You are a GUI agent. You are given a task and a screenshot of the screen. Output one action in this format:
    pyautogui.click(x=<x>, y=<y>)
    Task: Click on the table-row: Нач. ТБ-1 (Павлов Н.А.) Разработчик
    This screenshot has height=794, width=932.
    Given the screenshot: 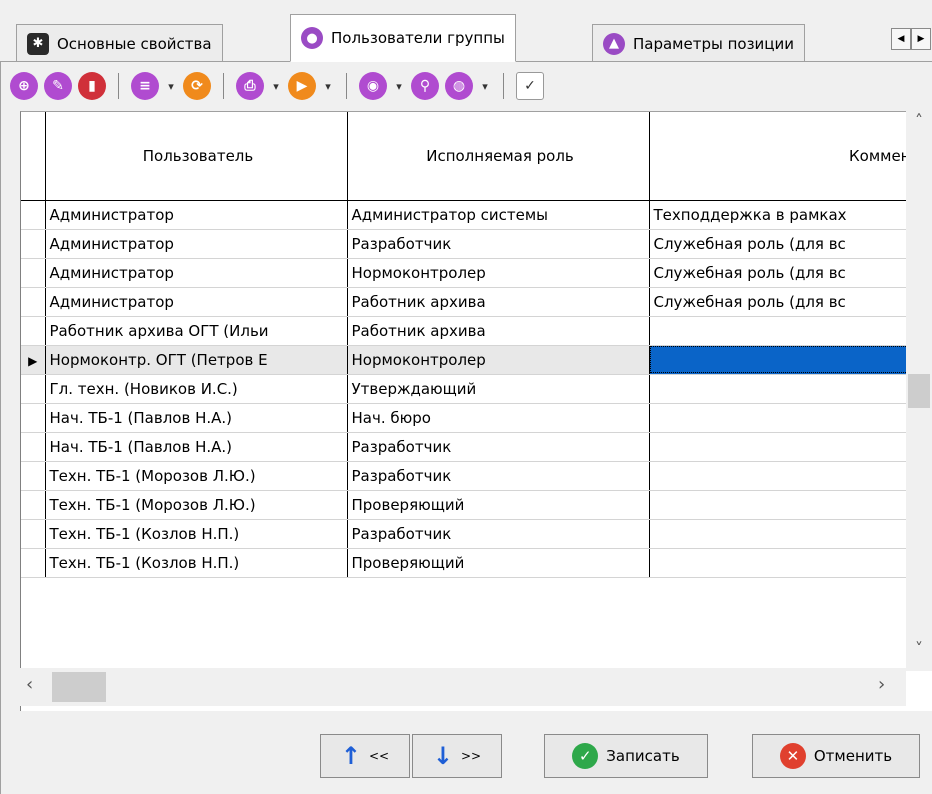 What is the action you would take?
    pyautogui.click(x=466, y=447)
    